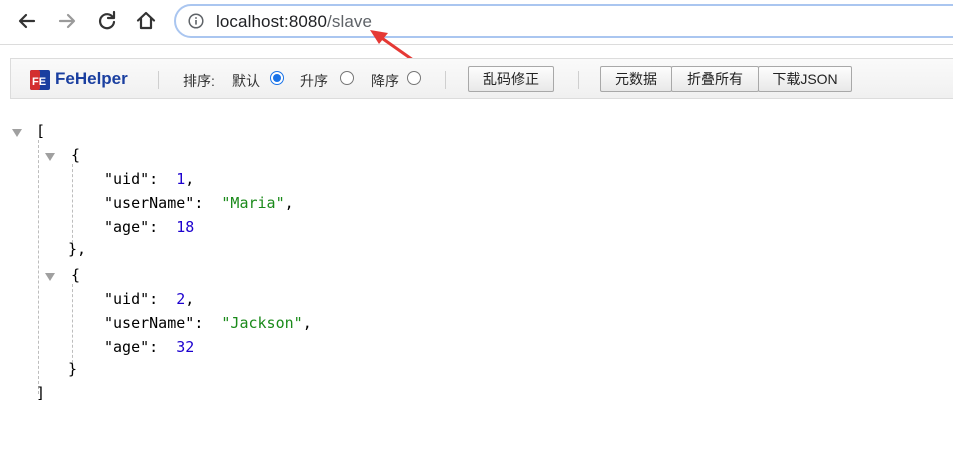  Describe the element at coordinates (181, 299) in the screenshot. I see `json-value: 2` at that location.